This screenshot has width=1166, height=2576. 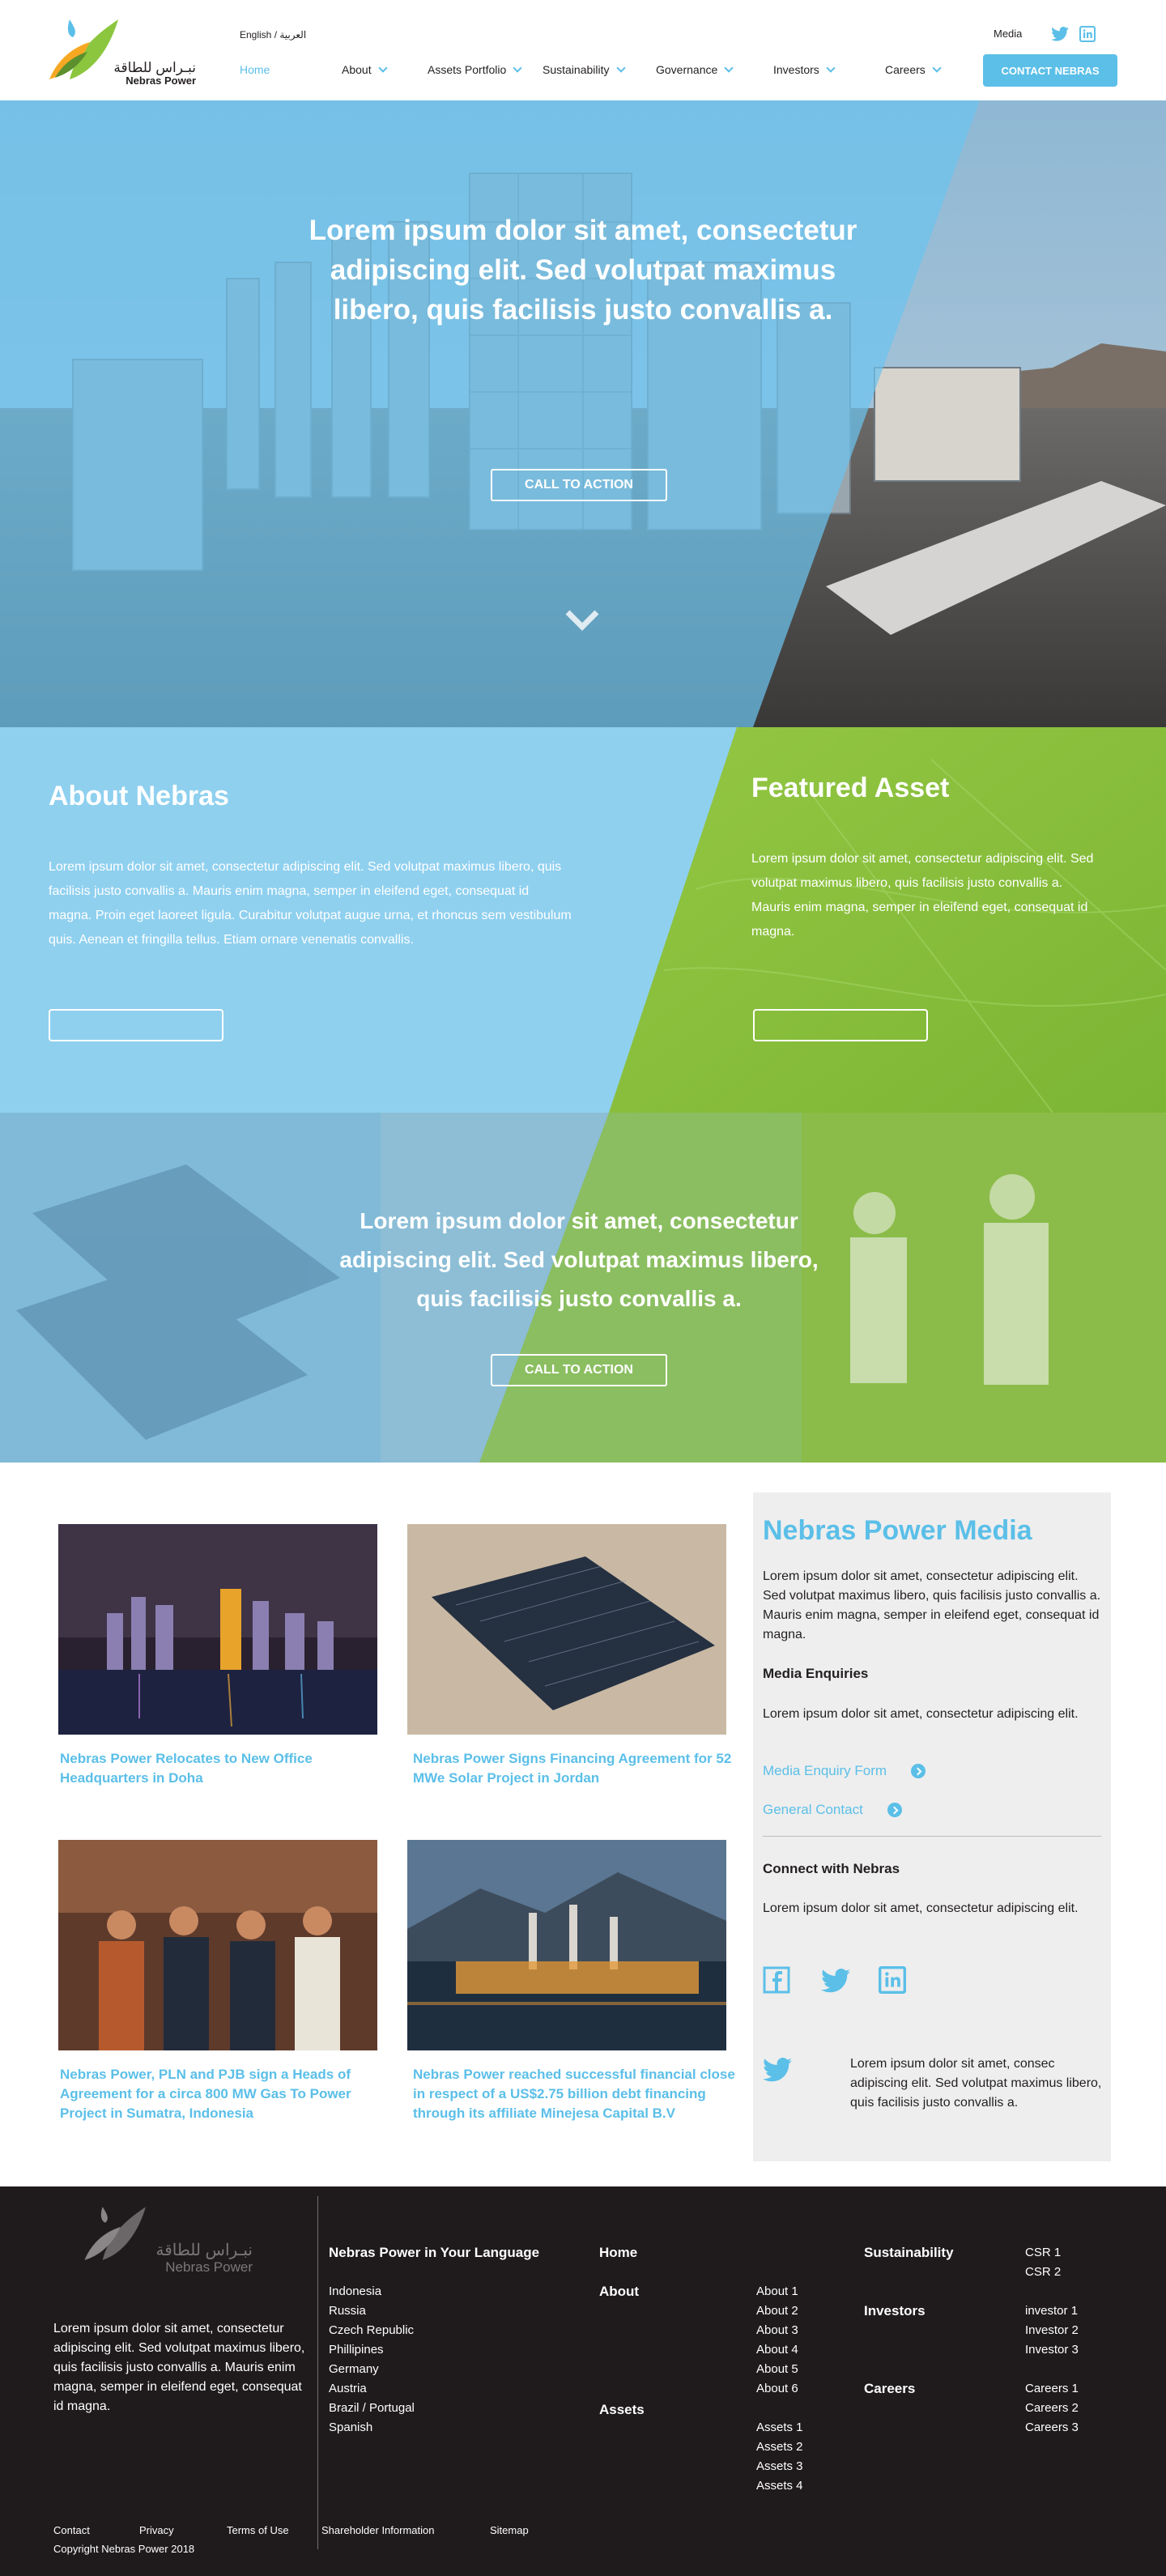 I want to click on footer-investors-heading: Investors, so click(x=895, y=2311).